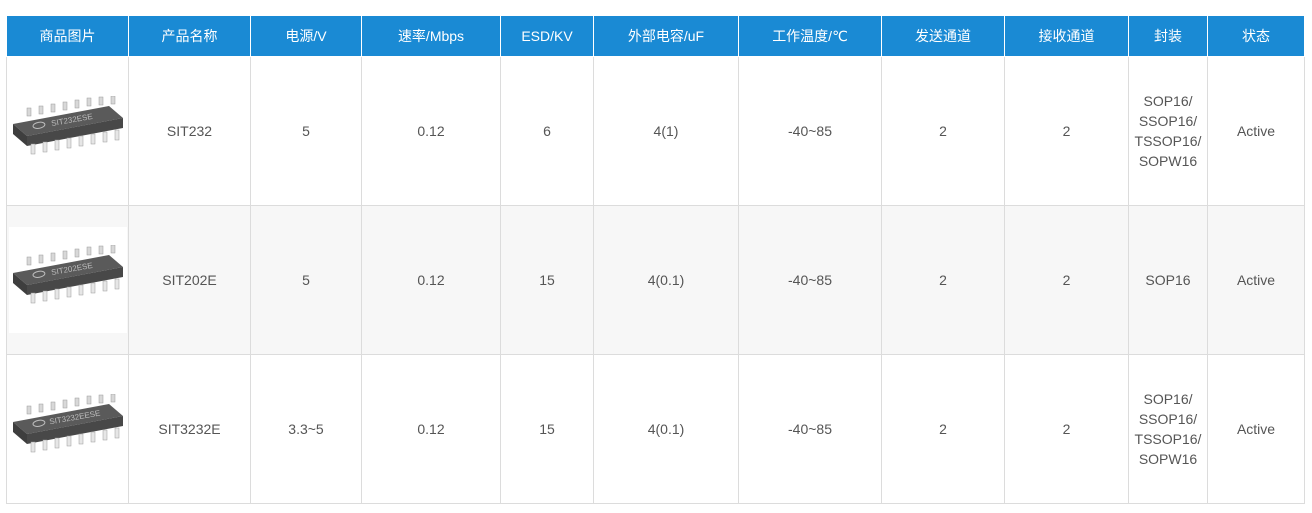 The width and height of the screenshot is (1312, 513). I want to click on header-temperature: 工作温度/℃, so click(810, 36).